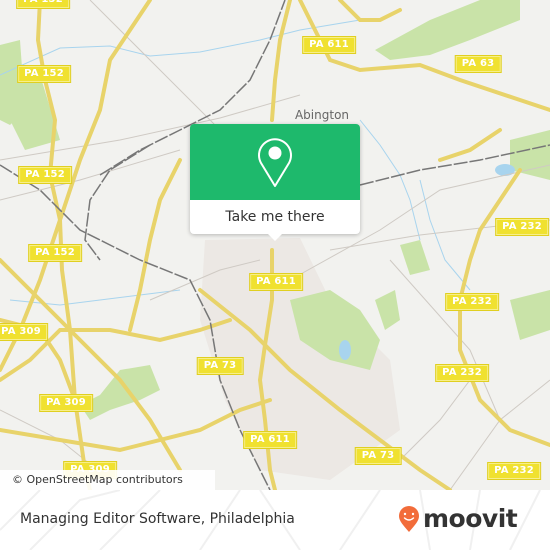  What do you see at coordinates (322, 115) in the screenshot?
I see `place-label-abington: Abington` at bounding box center [322, 115].